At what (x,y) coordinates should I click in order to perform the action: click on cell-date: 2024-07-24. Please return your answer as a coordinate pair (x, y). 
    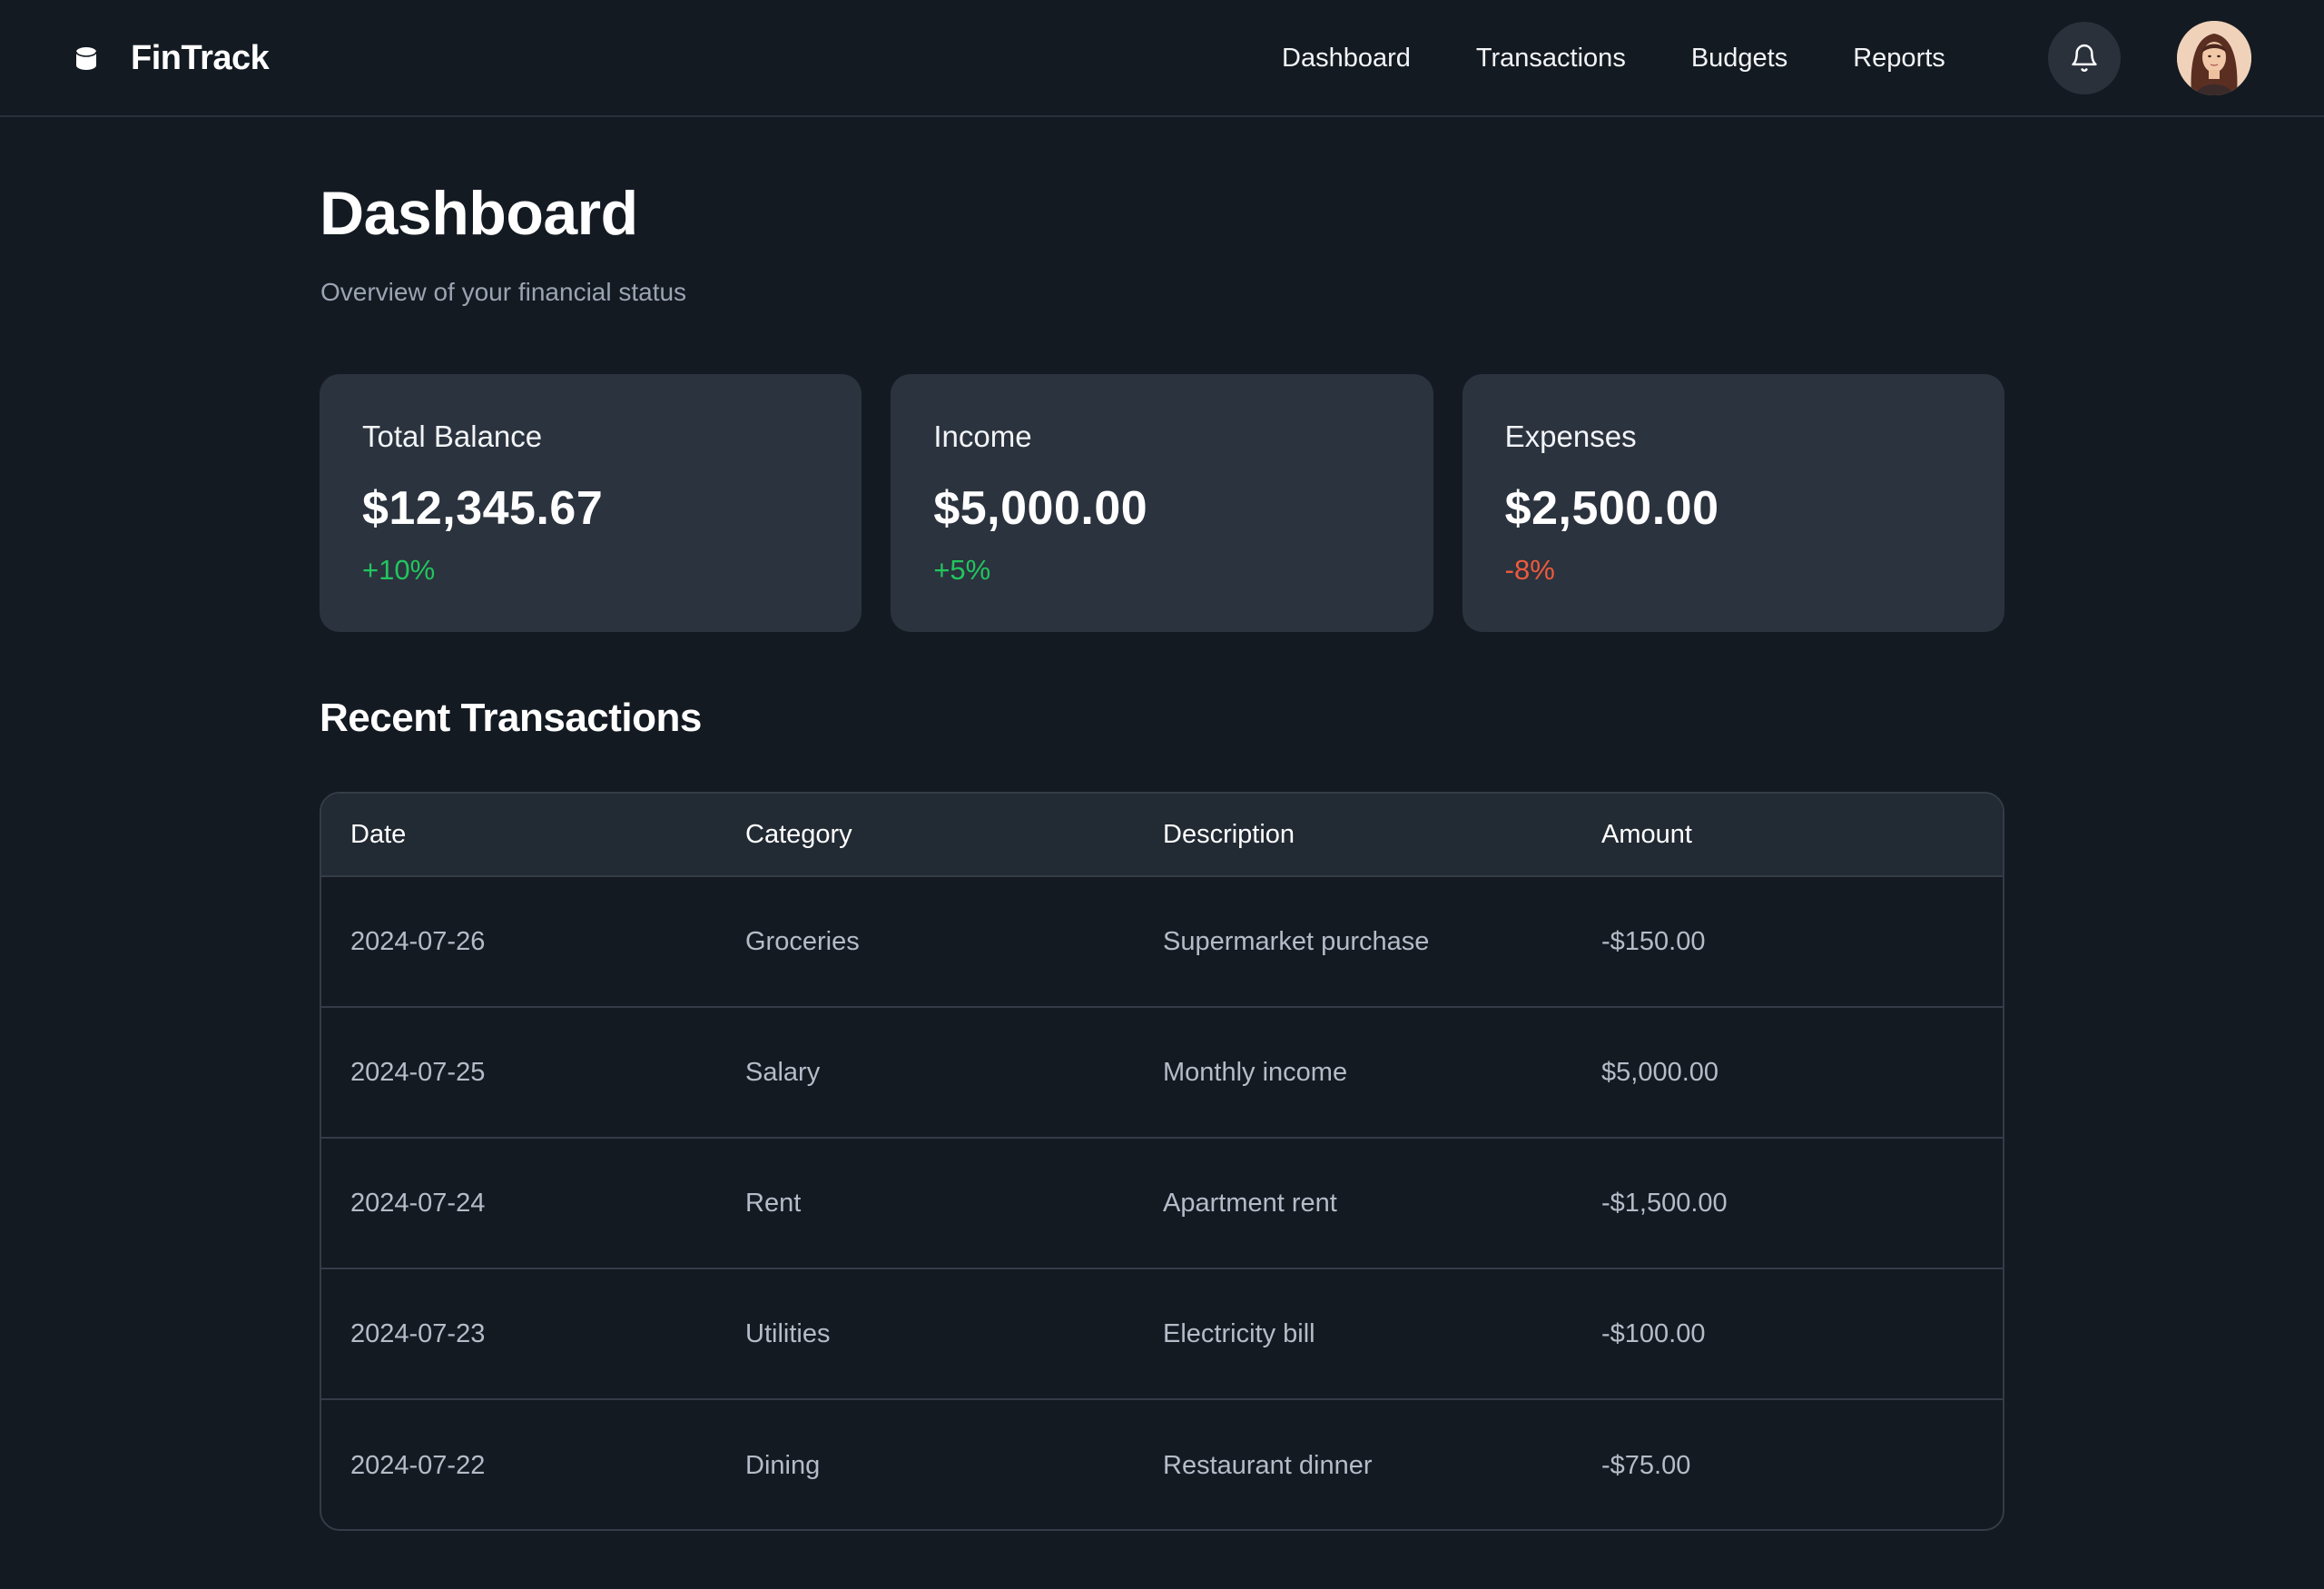
    Looking at the image, I should click on (418, 1203).